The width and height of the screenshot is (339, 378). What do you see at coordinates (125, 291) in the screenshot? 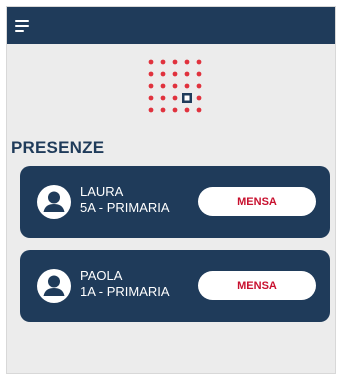
I see `student-class: 1A - PRIMARIA` at bounding box center [125, 291].